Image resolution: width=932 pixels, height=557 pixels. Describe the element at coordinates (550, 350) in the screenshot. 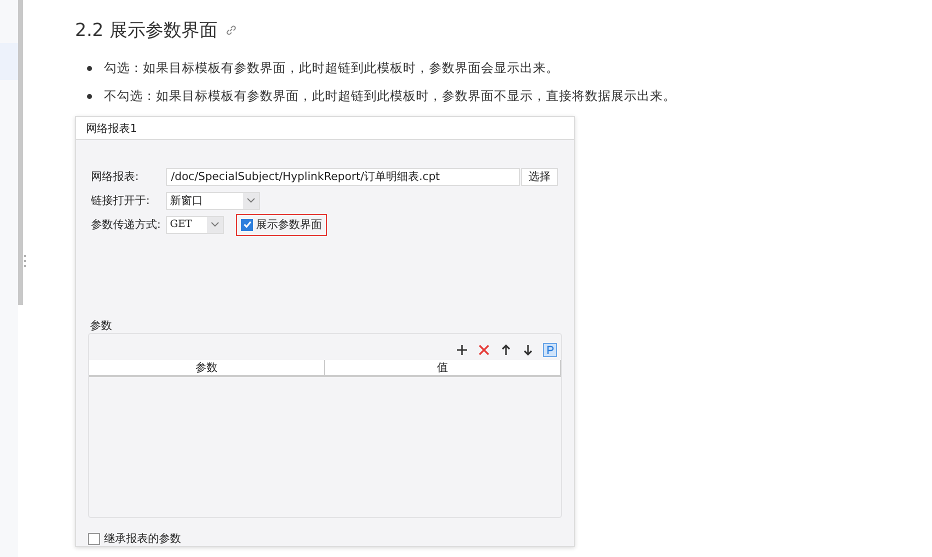

I see `parameter-icon` at that location.